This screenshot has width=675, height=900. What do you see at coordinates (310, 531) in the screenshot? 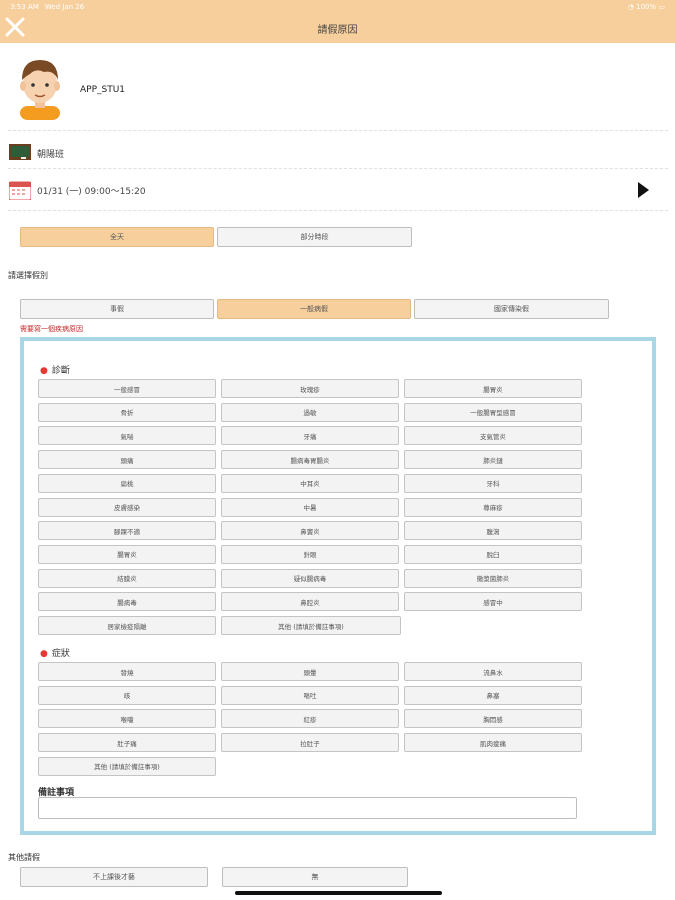
I see `diagnosis-option: 鼻竇炎` at bounding box center [310, 531].